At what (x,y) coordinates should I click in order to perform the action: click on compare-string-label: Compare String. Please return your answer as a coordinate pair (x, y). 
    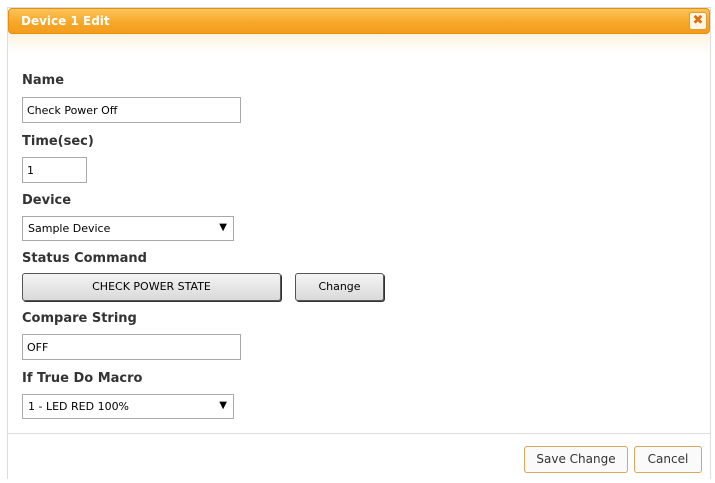
    Looking at the image, I should click on (79, 318).